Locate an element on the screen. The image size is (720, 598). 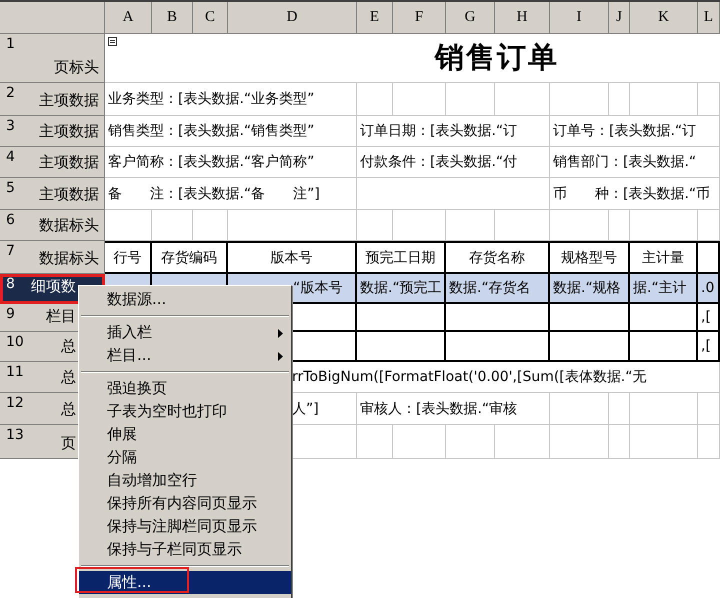
row-number: 1 is located at coordinates (10, 44).